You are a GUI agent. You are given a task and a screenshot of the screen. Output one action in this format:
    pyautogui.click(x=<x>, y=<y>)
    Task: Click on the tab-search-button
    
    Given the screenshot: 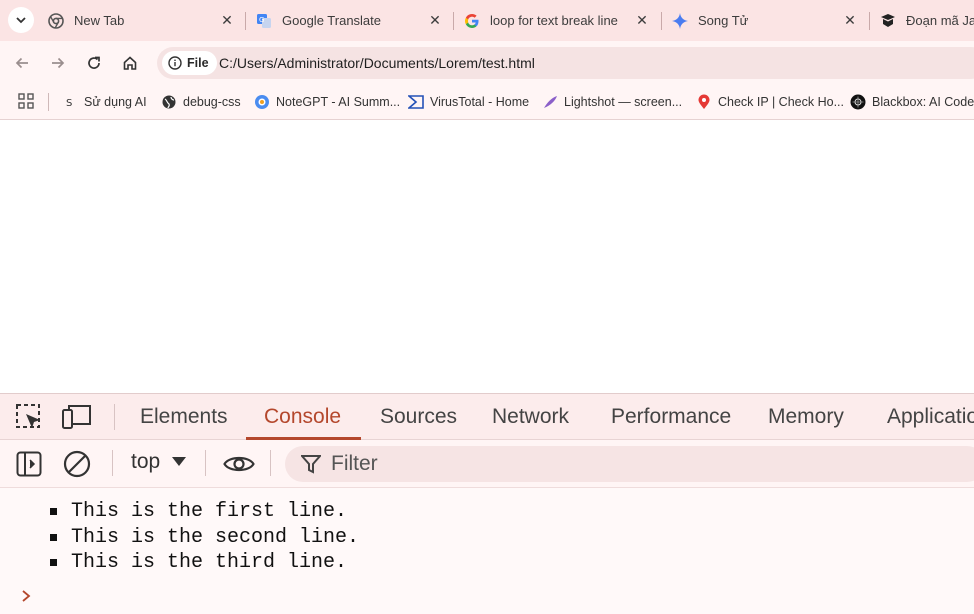 What is the action you would take?
    pyautogui.click(x=21, y=20)
    